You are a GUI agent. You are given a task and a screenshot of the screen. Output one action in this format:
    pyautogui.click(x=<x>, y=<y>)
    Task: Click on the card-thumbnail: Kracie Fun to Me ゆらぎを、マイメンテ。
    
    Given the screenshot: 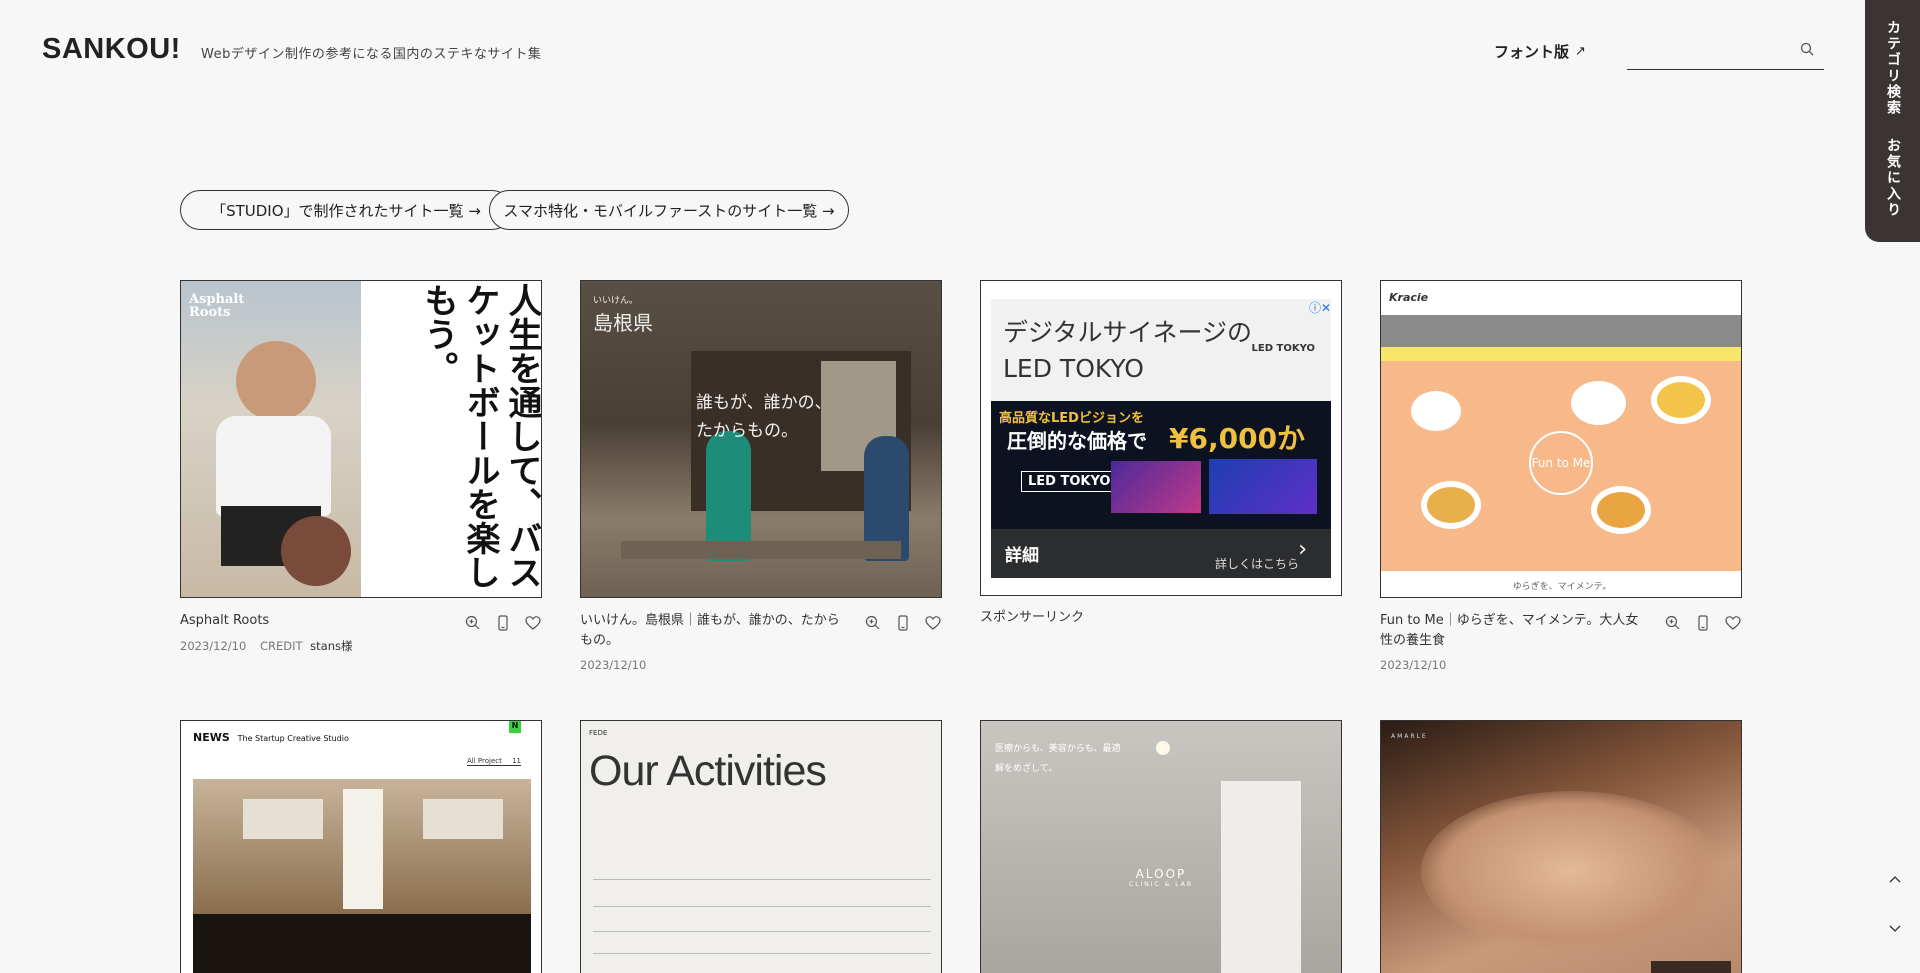 What is the action you would take?
    pyautogui.click(x=1561, y=439)
    